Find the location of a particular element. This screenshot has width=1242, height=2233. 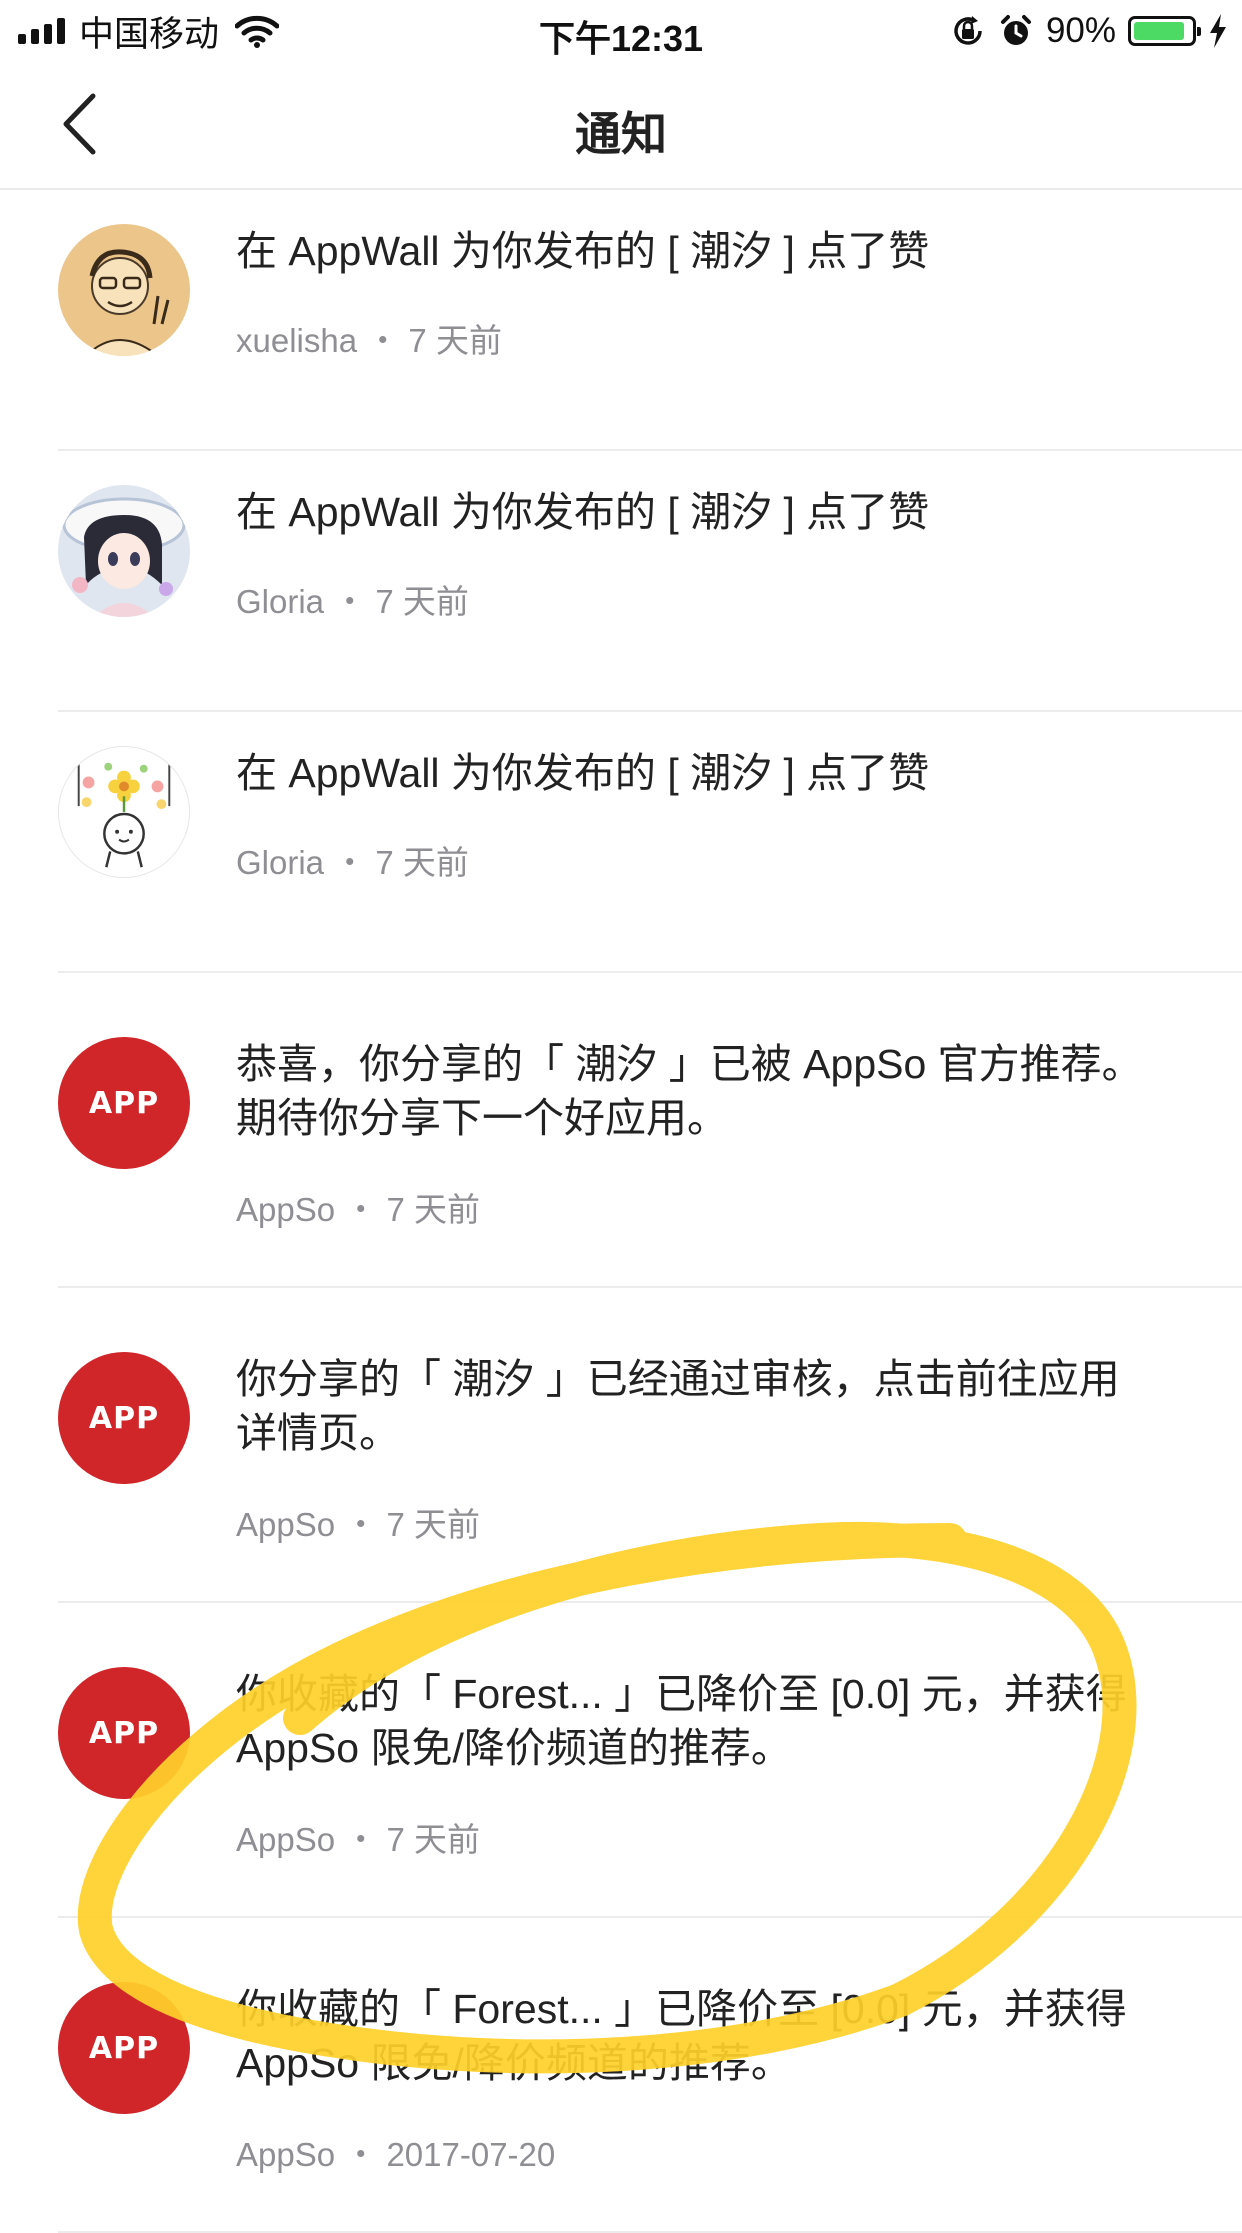

battery-percent: 90% is located at coordinates (1080, 30).